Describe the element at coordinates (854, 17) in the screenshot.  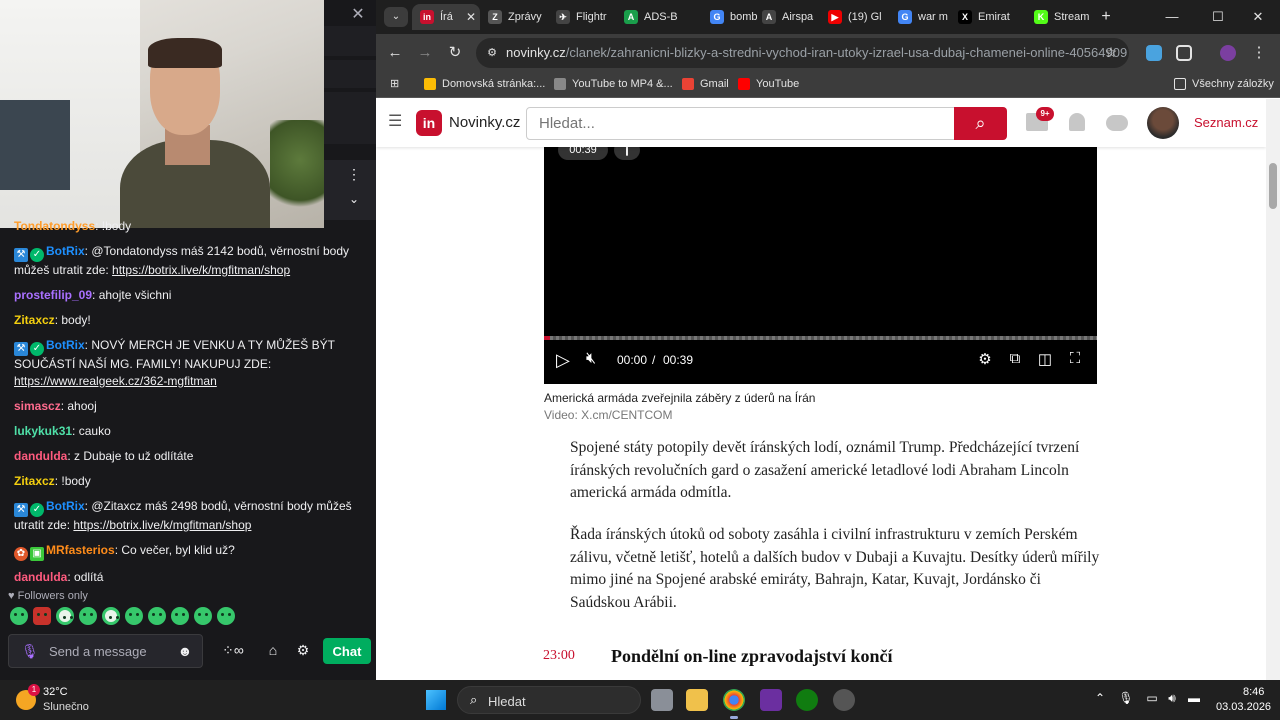
I see `browser-tab: ▶ (19) Gl` at that location.